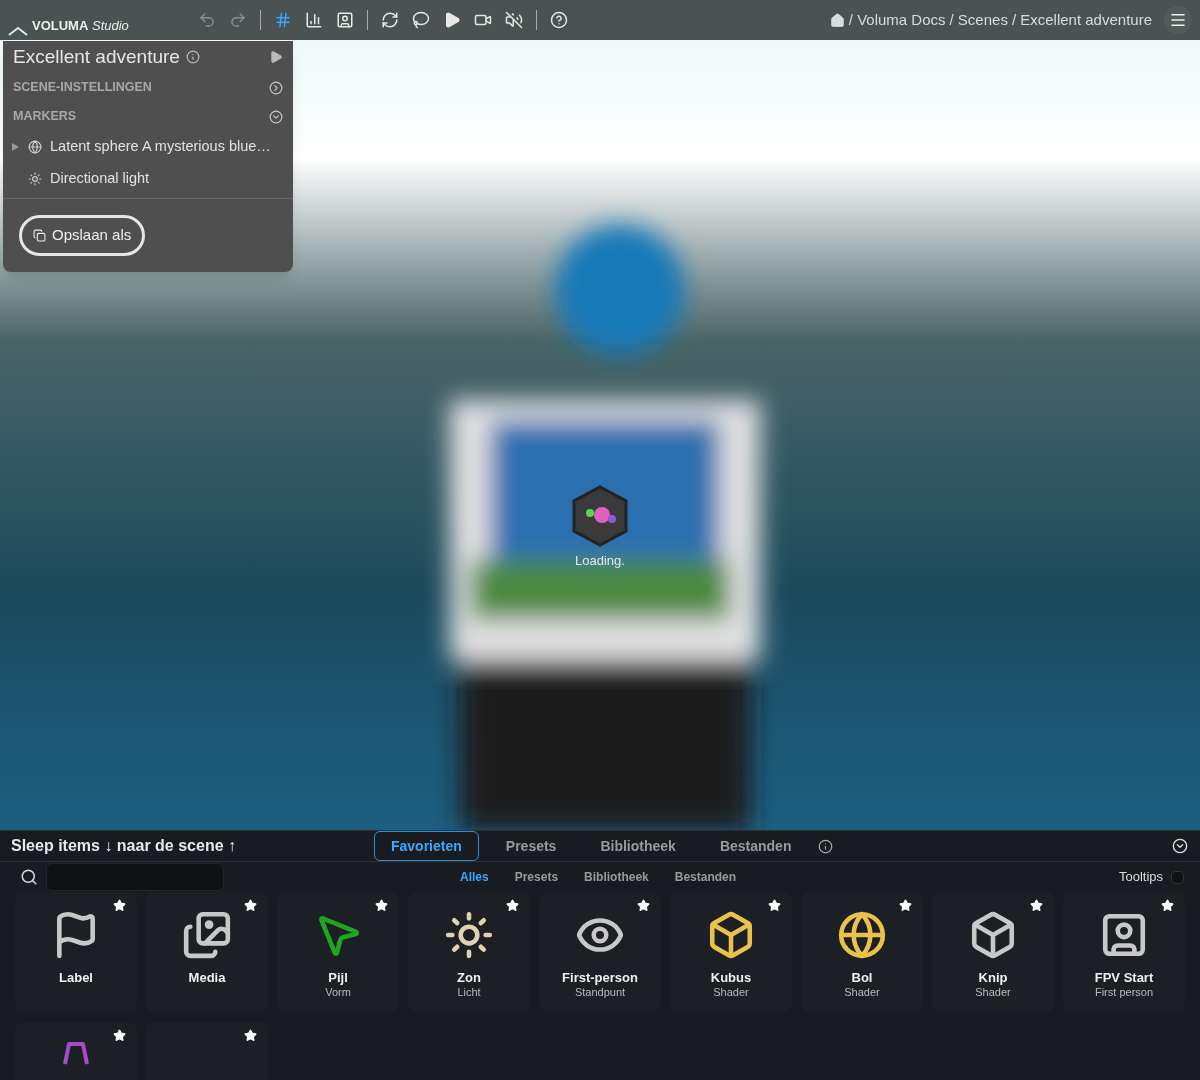 The width and height of the screenshot is (1200, 1080). What do you see at coordinates (338, 978) in the screenshot?
I see `item-name: Pijl` at bounding box center [338, 978].